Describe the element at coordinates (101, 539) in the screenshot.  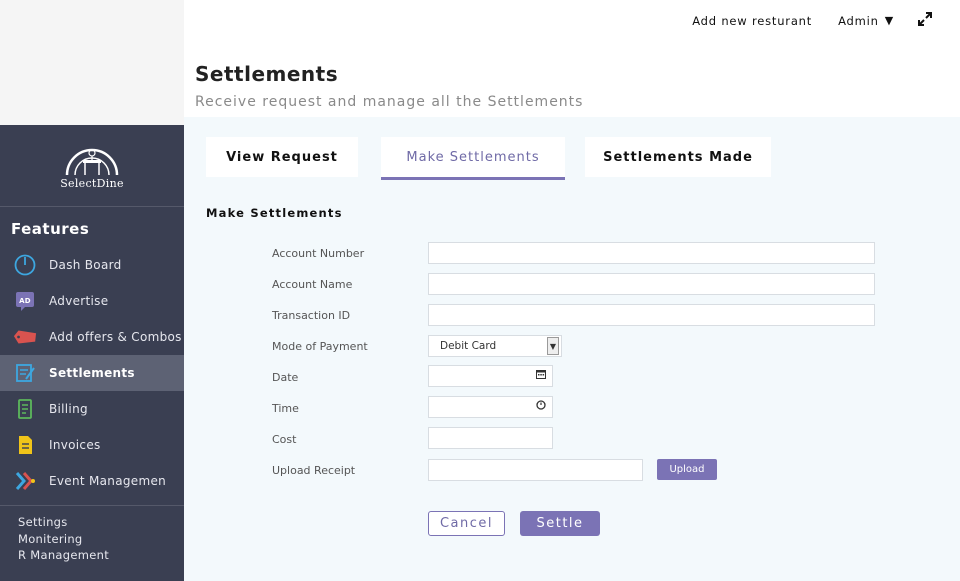
I see `monitoring-link: Monitering` at that location.